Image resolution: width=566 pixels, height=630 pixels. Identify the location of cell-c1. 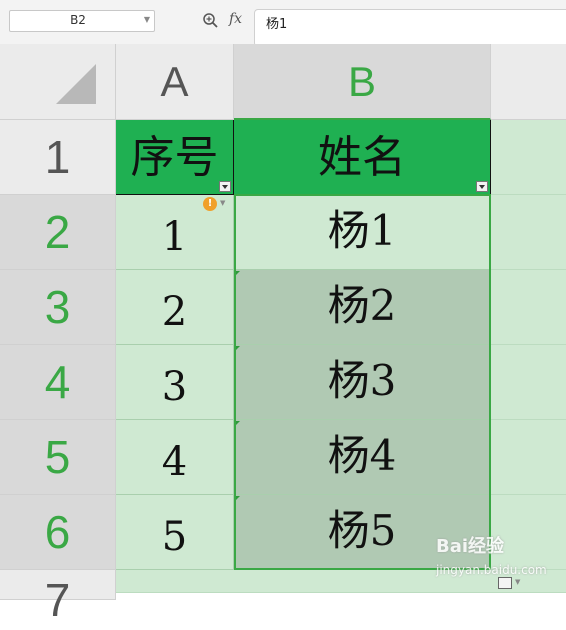
(528, 157).